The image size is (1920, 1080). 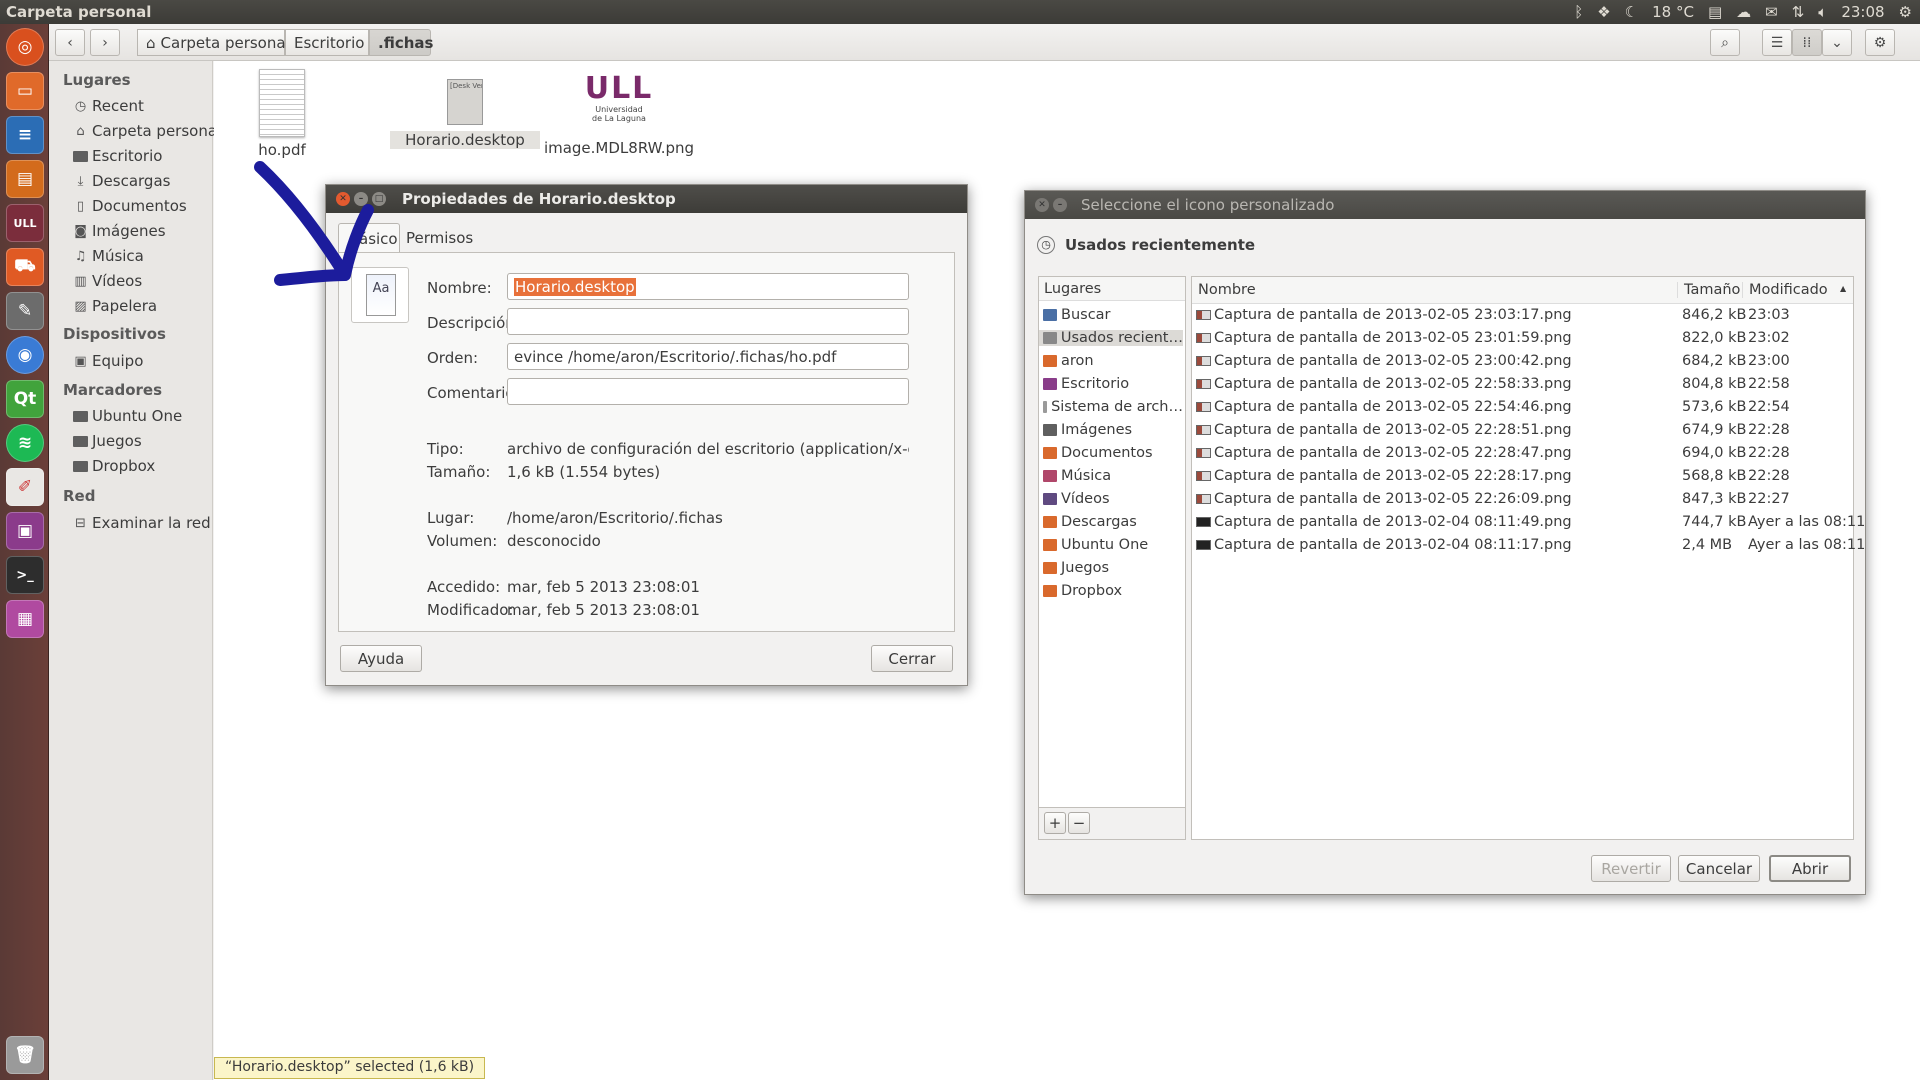 What do you see at coordinates (117, 156) in the screenshot?
I see `sidebar-item-escritorio: Escritorio` at bounding box center [117, 156].